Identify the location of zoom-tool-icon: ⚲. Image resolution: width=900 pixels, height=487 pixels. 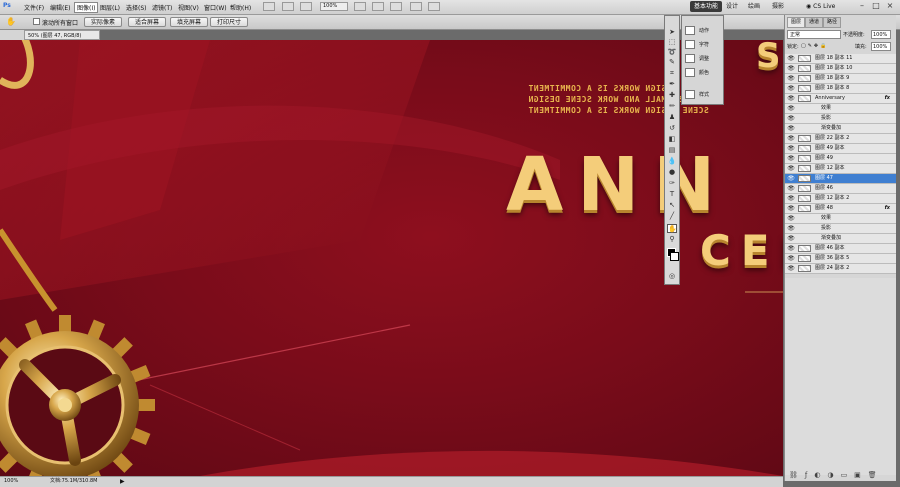
(672, 239).